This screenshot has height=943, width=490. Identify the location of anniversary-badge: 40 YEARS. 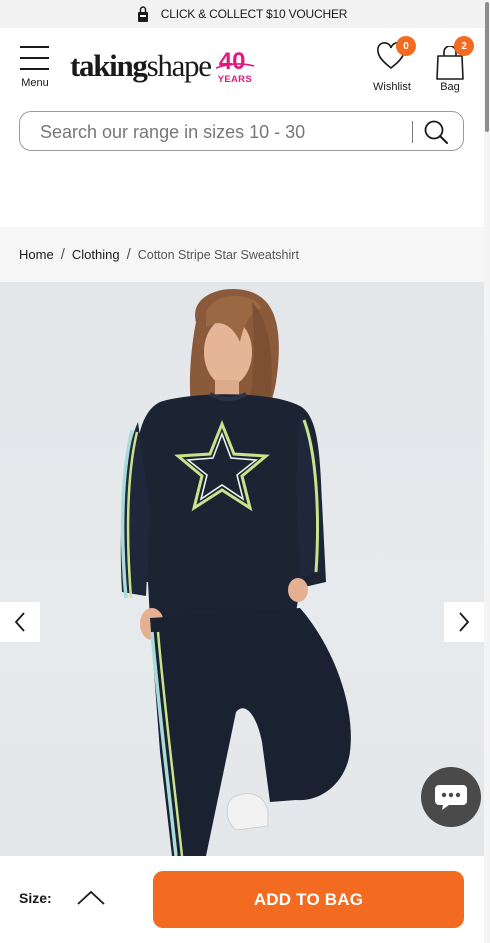
(235, 67).